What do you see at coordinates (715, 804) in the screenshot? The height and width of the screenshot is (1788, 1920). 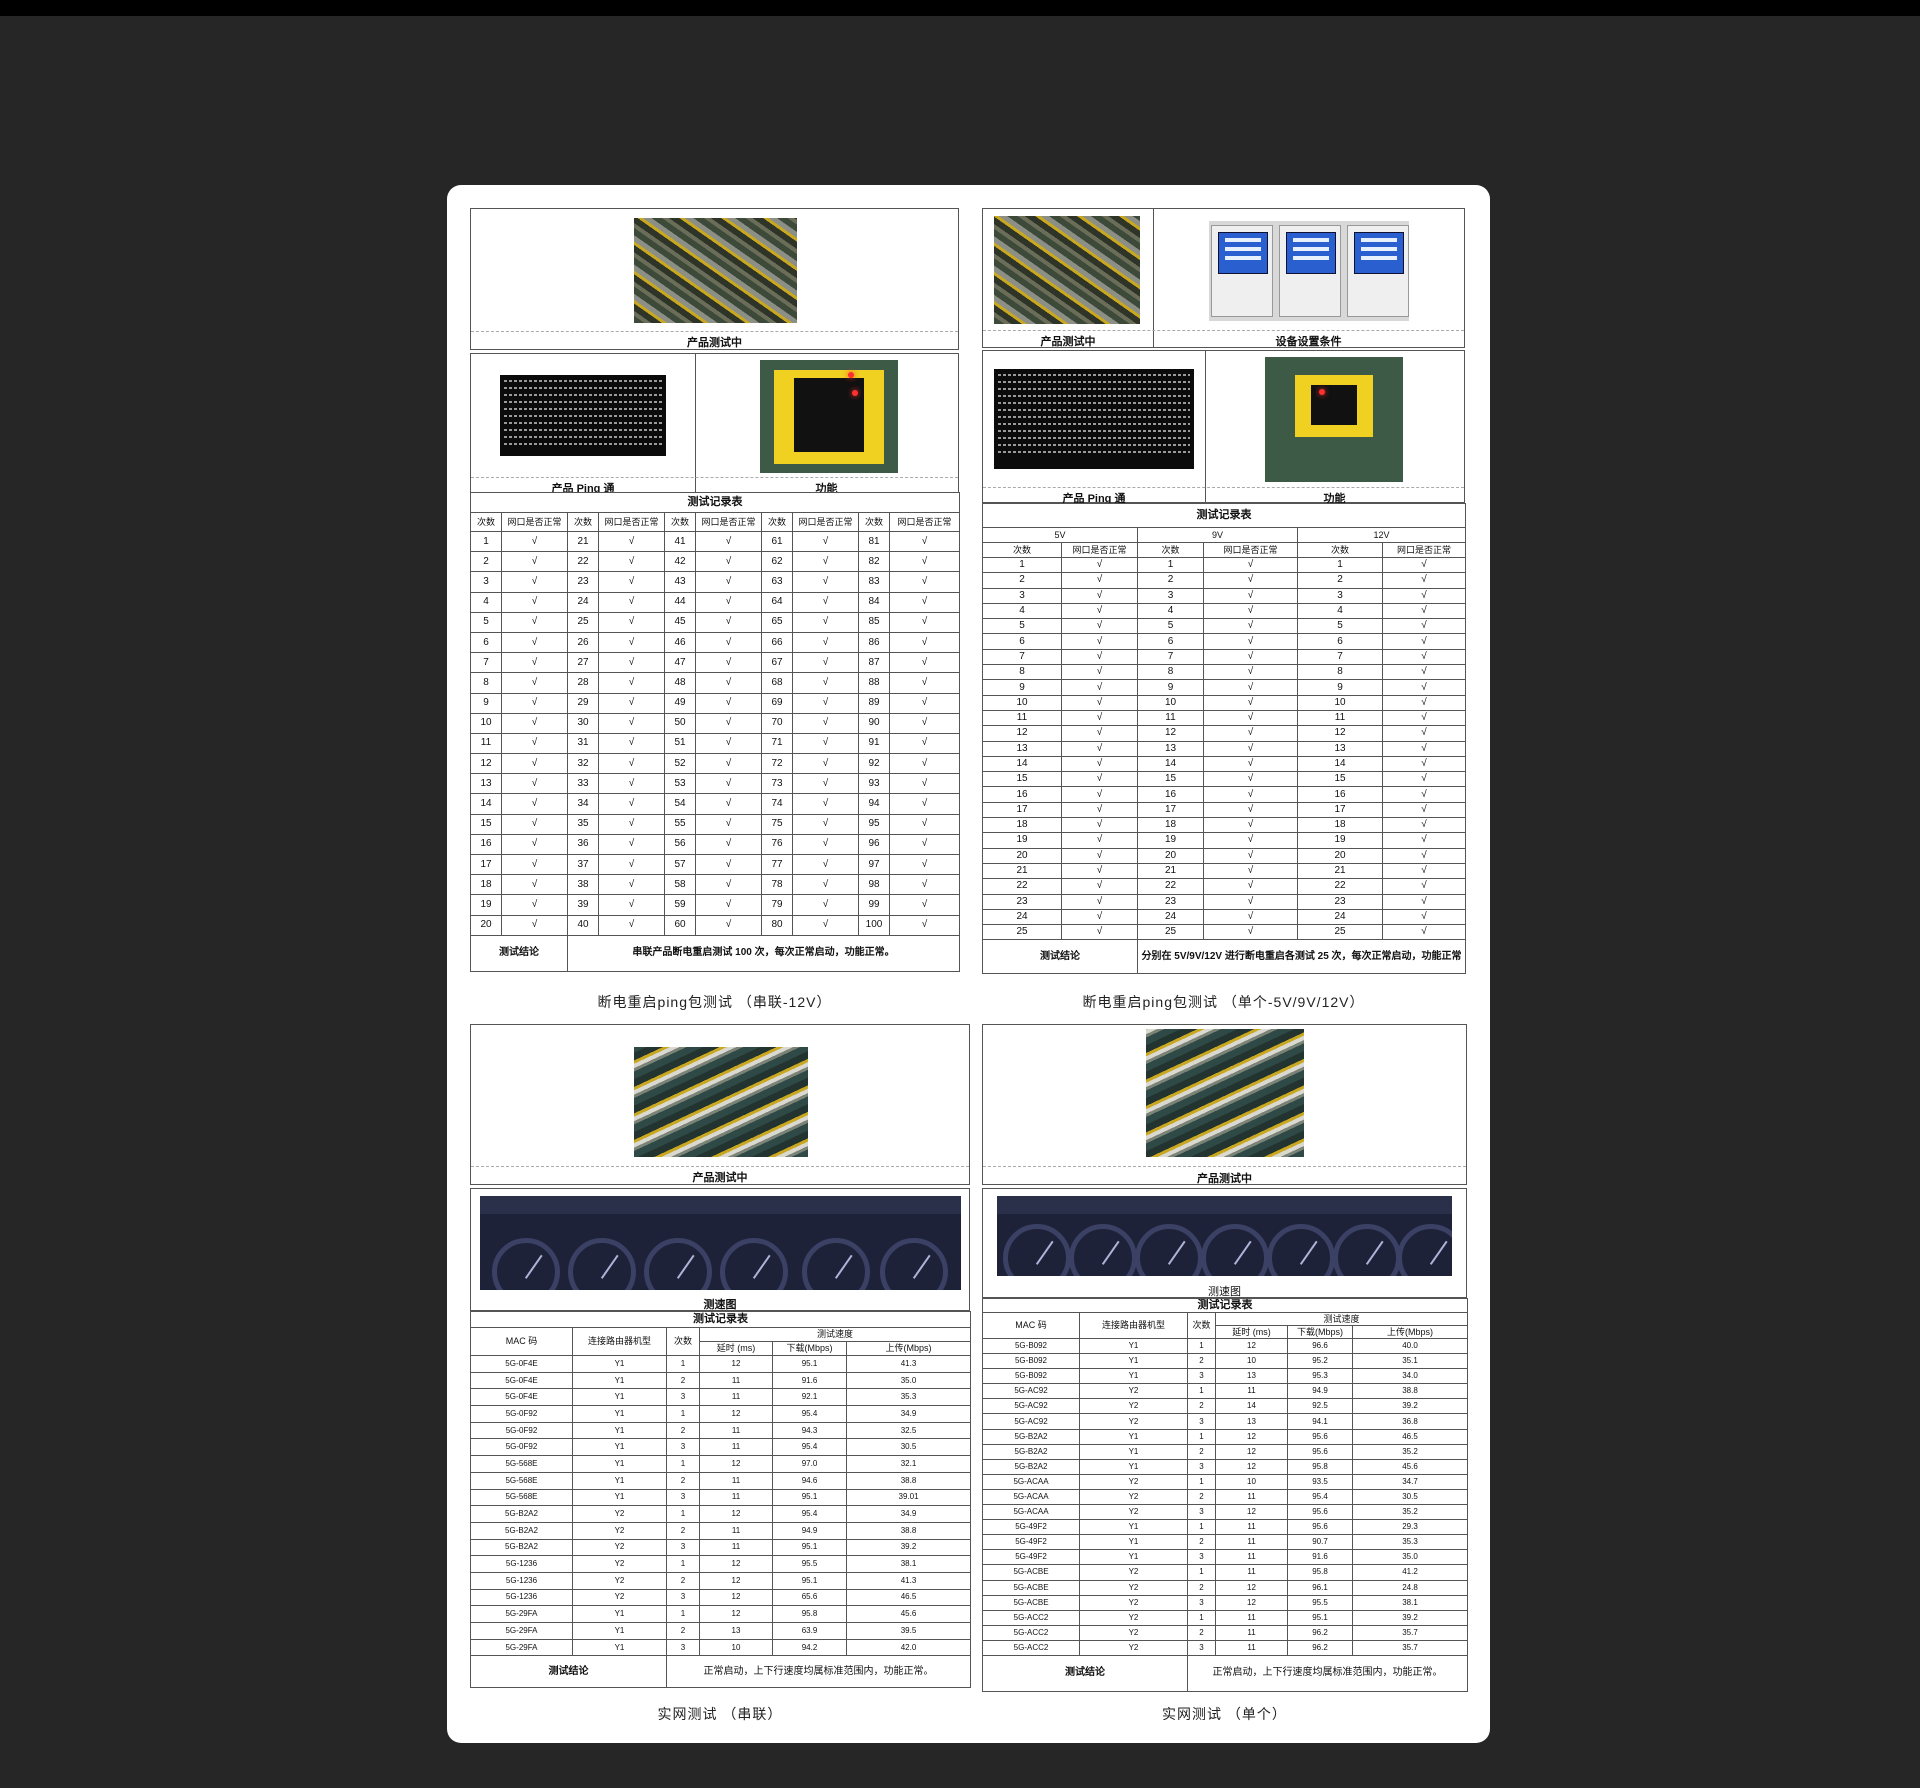 I see `table-row: 14 √ 34 √ 54 √ 74 √ 94 √` at bounding box center [715, 804].